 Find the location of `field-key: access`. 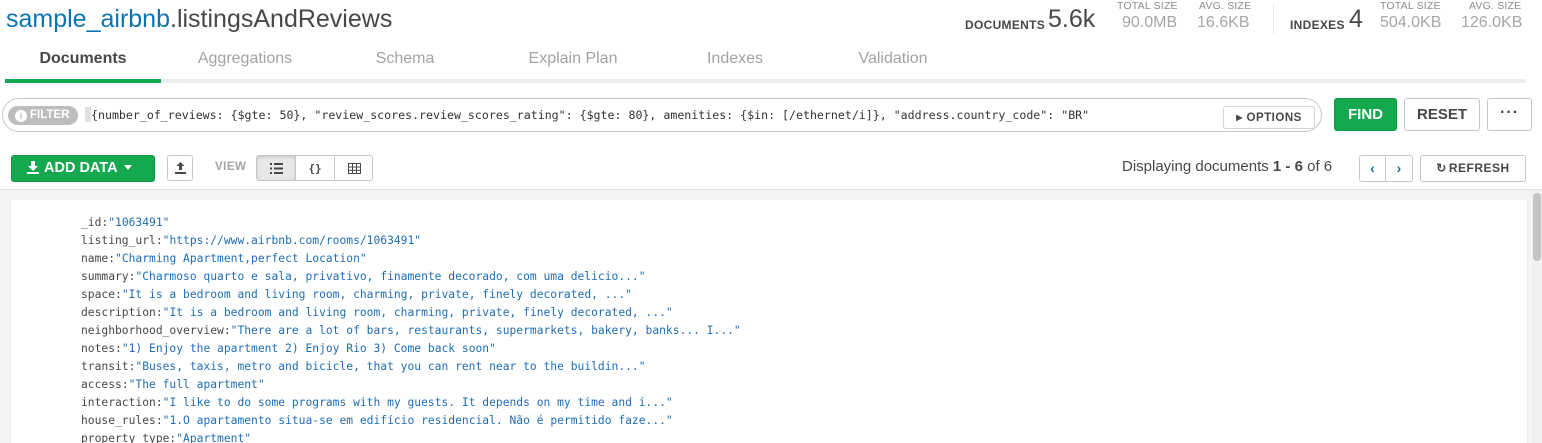

field-key: access is located at coordinates (101, 384).